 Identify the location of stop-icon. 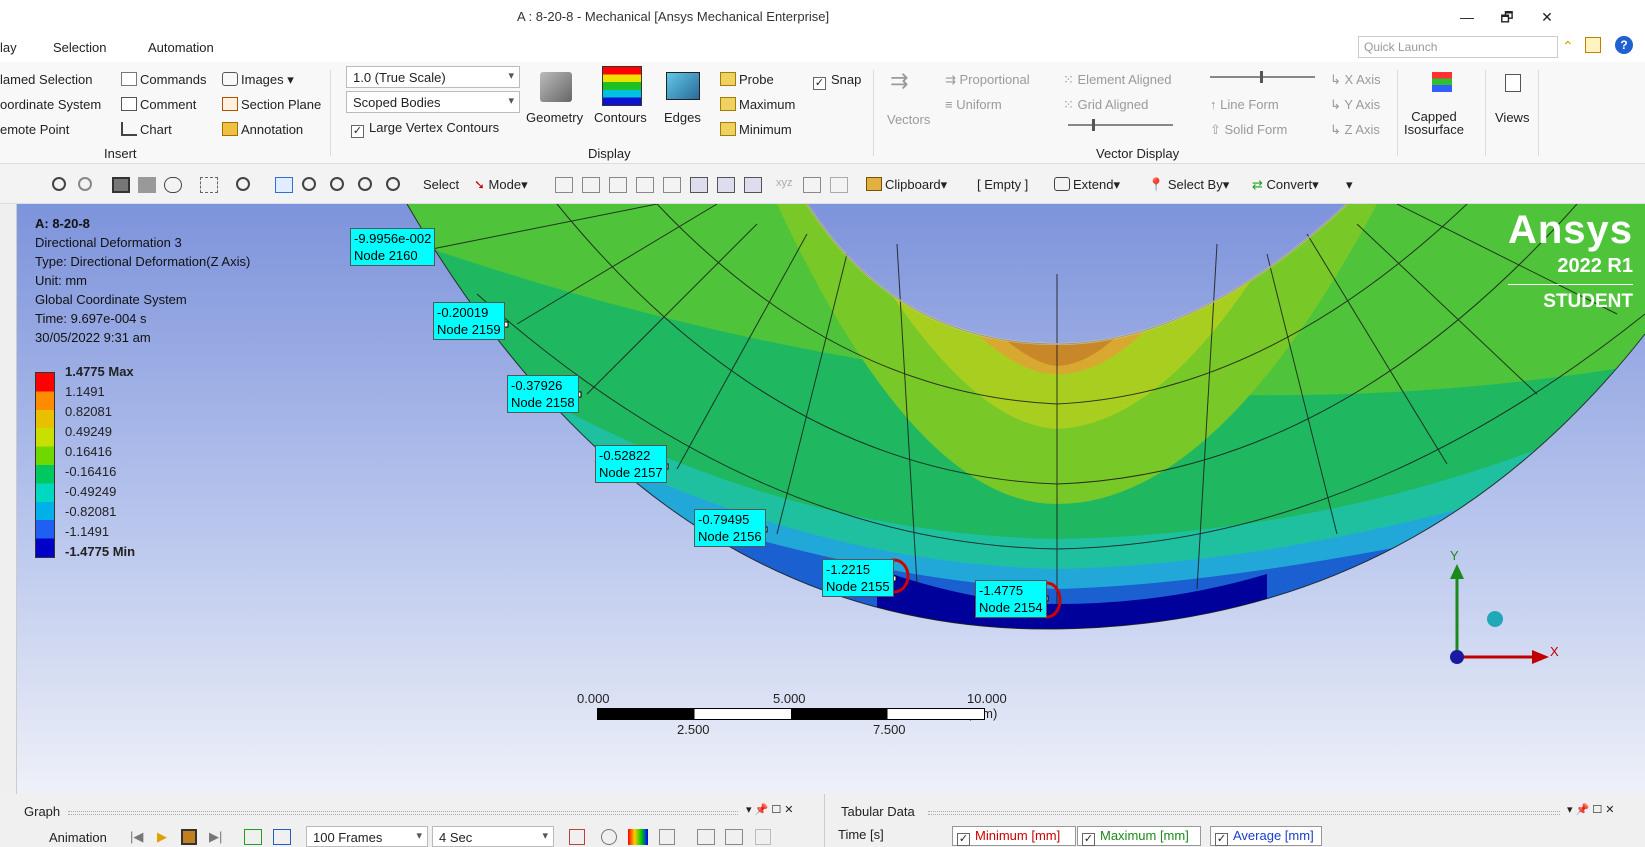
(189, 837).